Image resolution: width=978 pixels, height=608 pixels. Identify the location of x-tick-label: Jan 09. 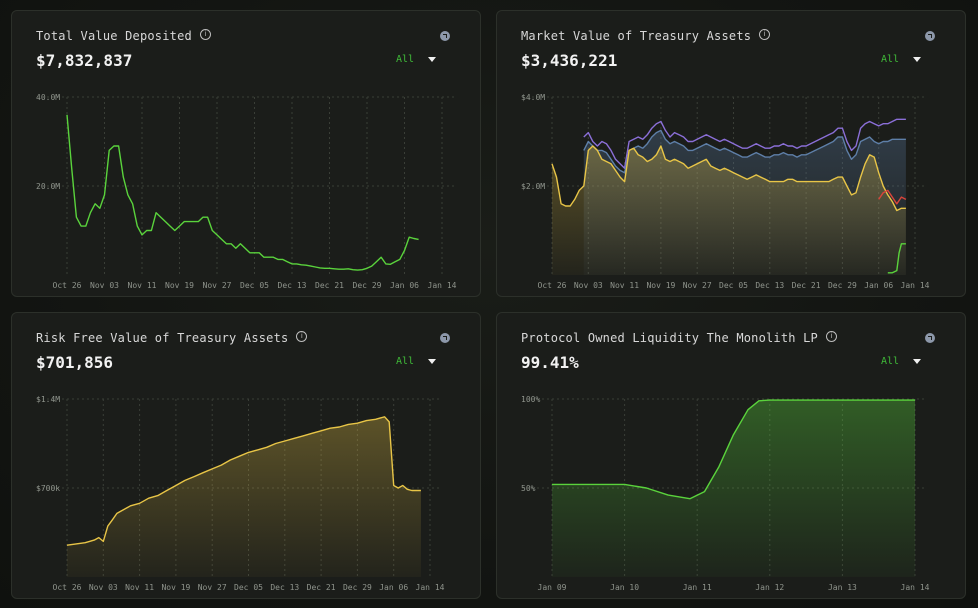
(552, 587).